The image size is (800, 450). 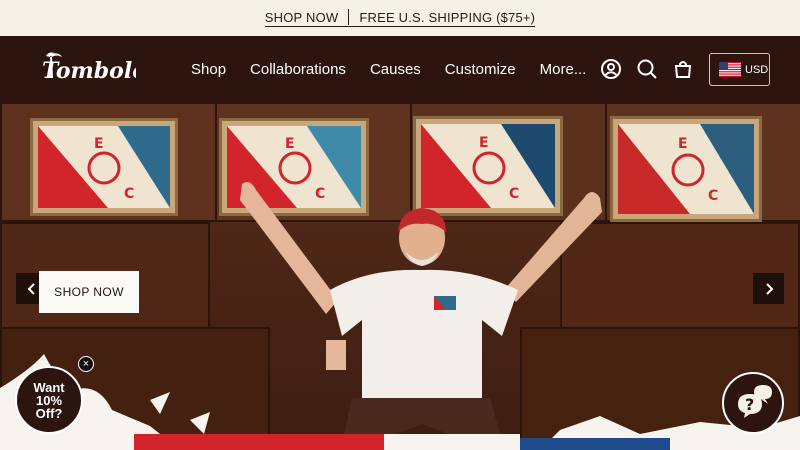 What do you see at coordinates (49, 413) in the screenshot?
I see `promo-line3: Off?` at bounding box center [49, 413].